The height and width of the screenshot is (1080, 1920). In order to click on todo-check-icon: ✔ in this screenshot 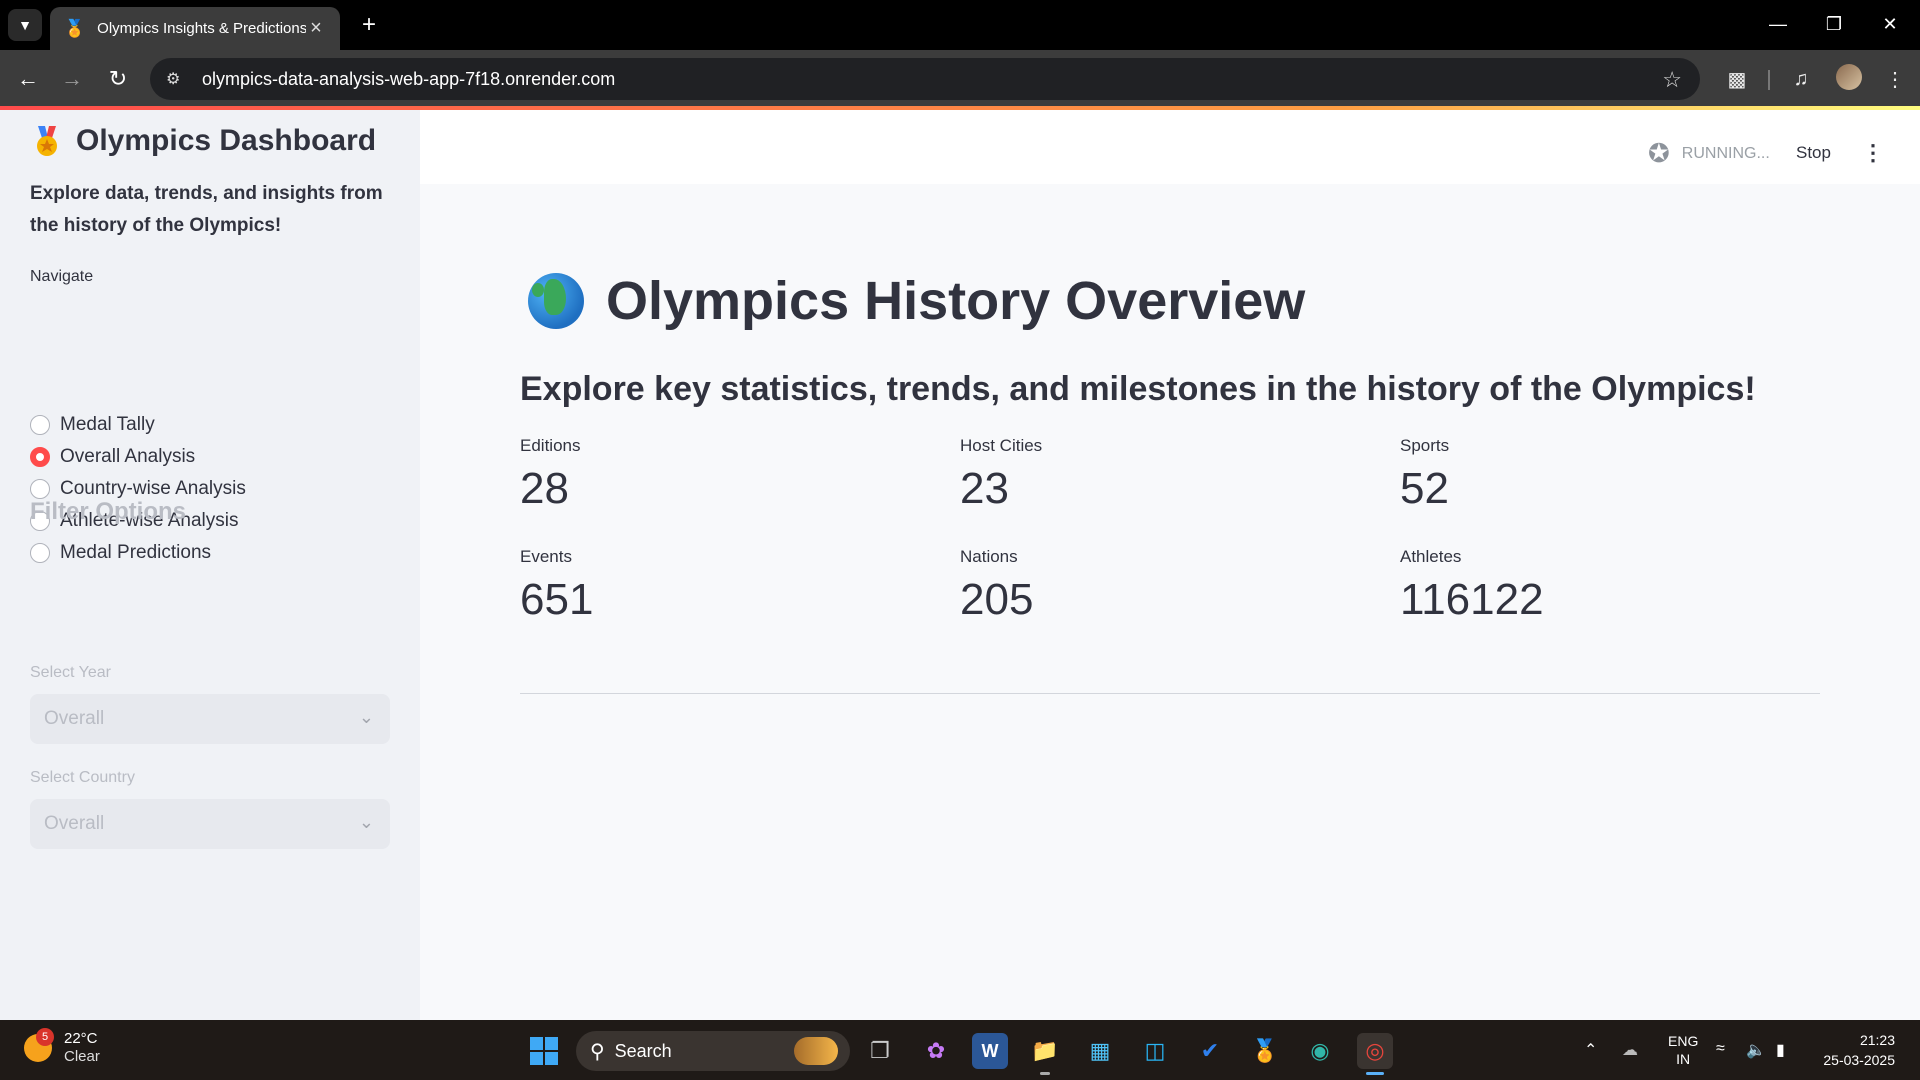, I will do `click(1210, 1051)`.